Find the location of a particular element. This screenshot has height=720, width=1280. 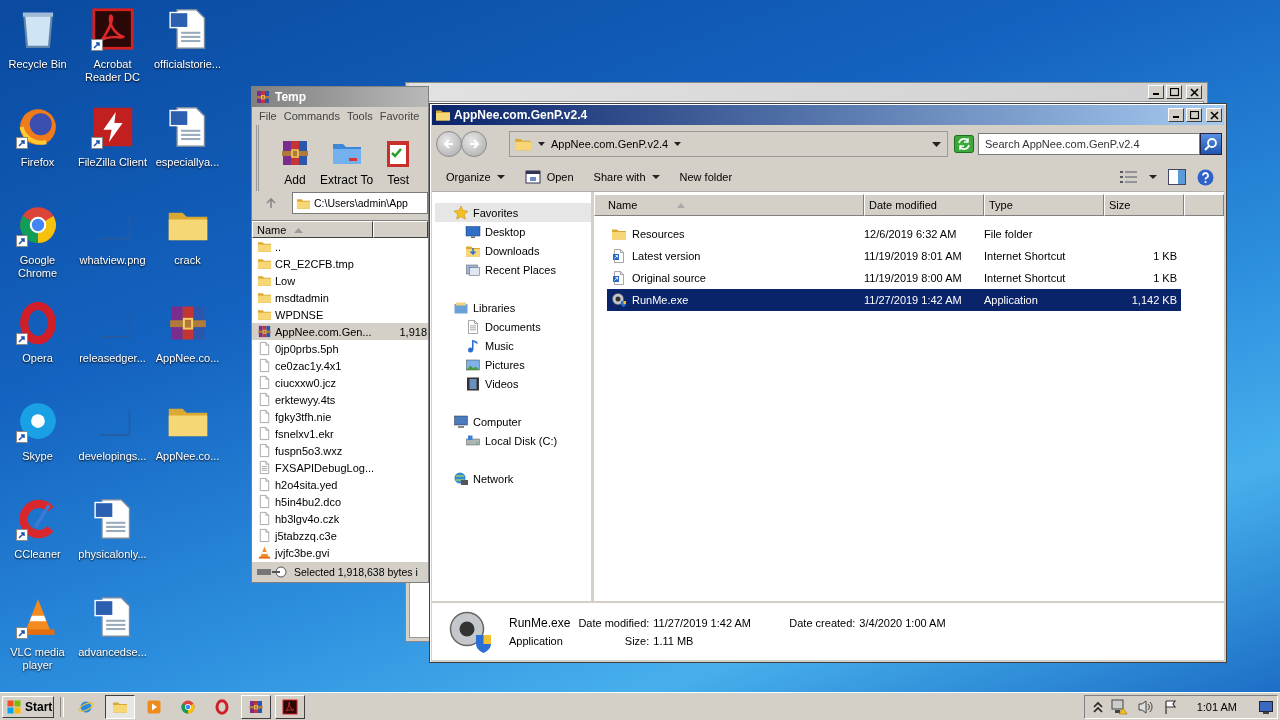

file-row: 0jp0prbs.5ph is located at coordinates (340, 349).